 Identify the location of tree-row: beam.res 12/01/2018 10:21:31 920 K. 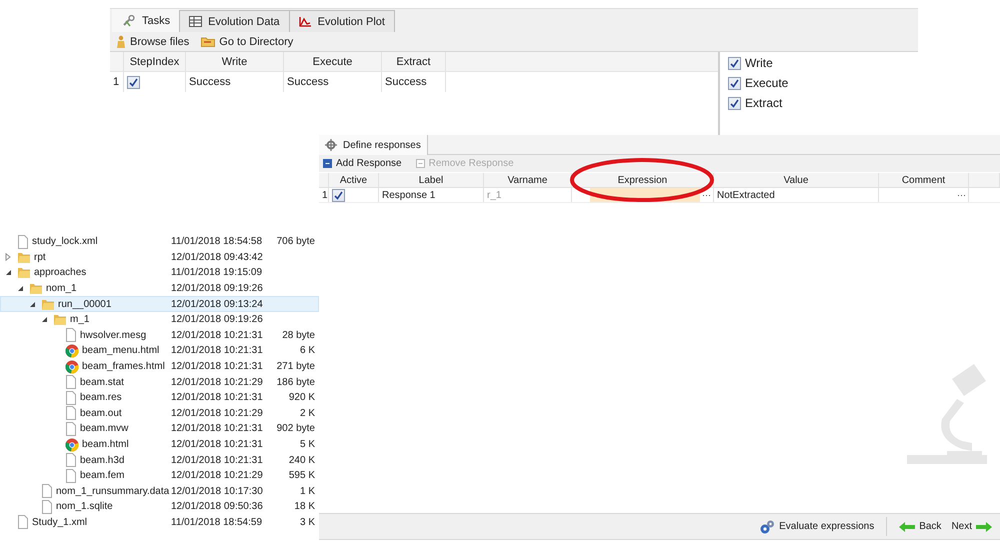
(159, 398).